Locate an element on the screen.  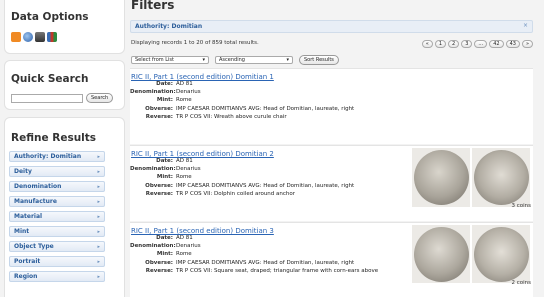
facet-region: Region ▸ is located at coordinates (57, 276).